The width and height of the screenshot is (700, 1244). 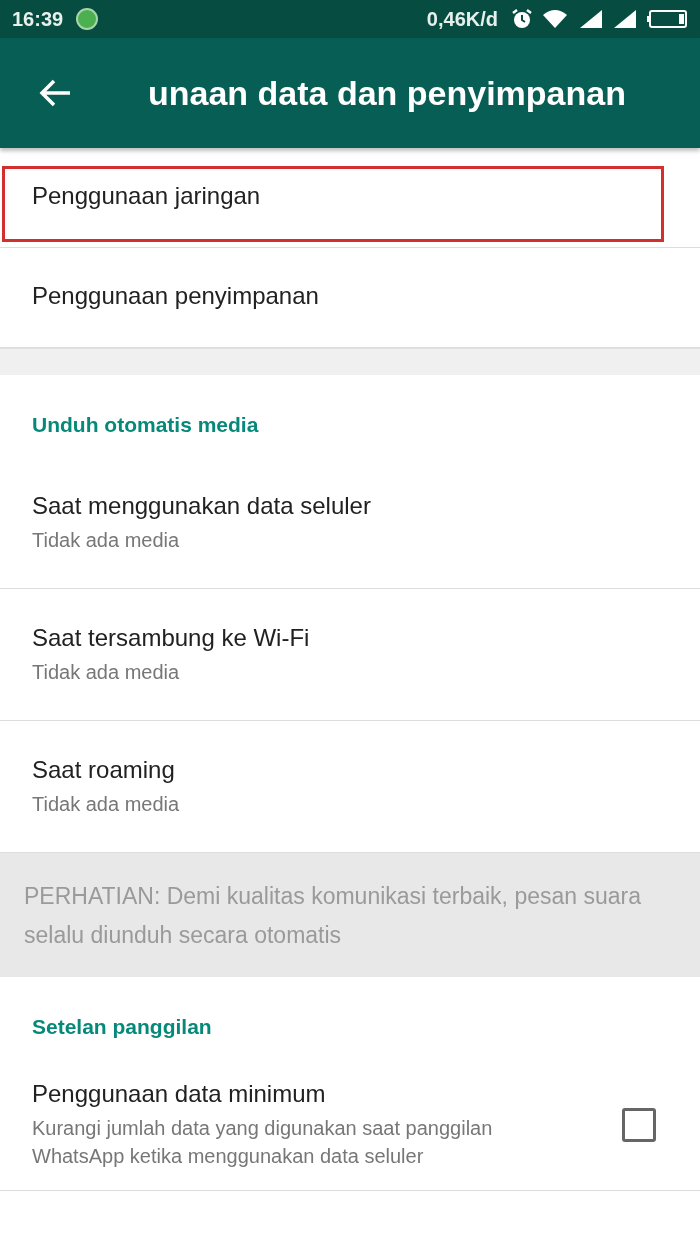 What do you see at coordinates (350, 523) in the screenshot?
I see `settings-item: Saat menggunakan data seluler Tidak ada media` at bounding box center [350, 523].